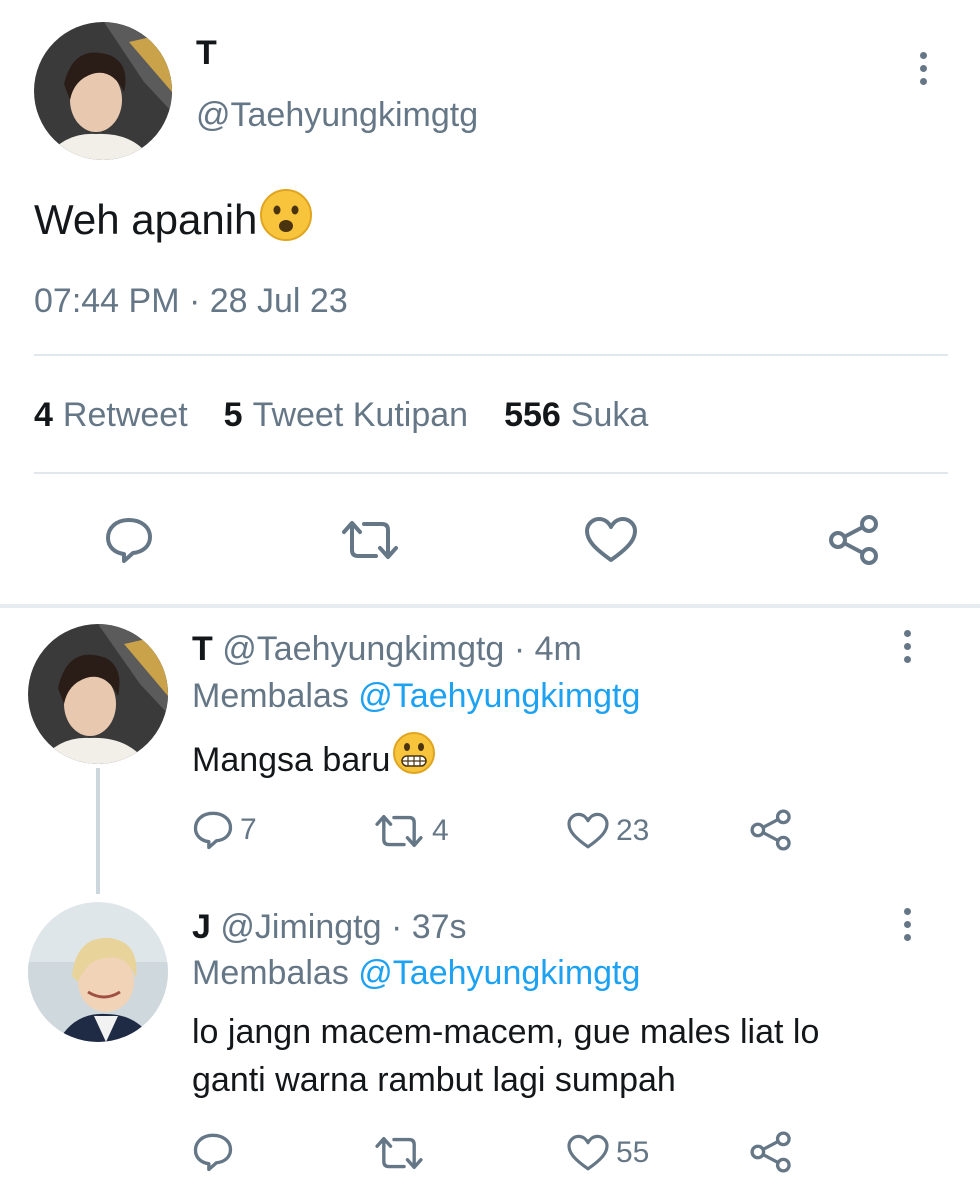 This screenshot has width=980, height=1200. I want to click on reply-text-line: lo jangn macem-macem, gue males liat lo, so click(506, 1032).